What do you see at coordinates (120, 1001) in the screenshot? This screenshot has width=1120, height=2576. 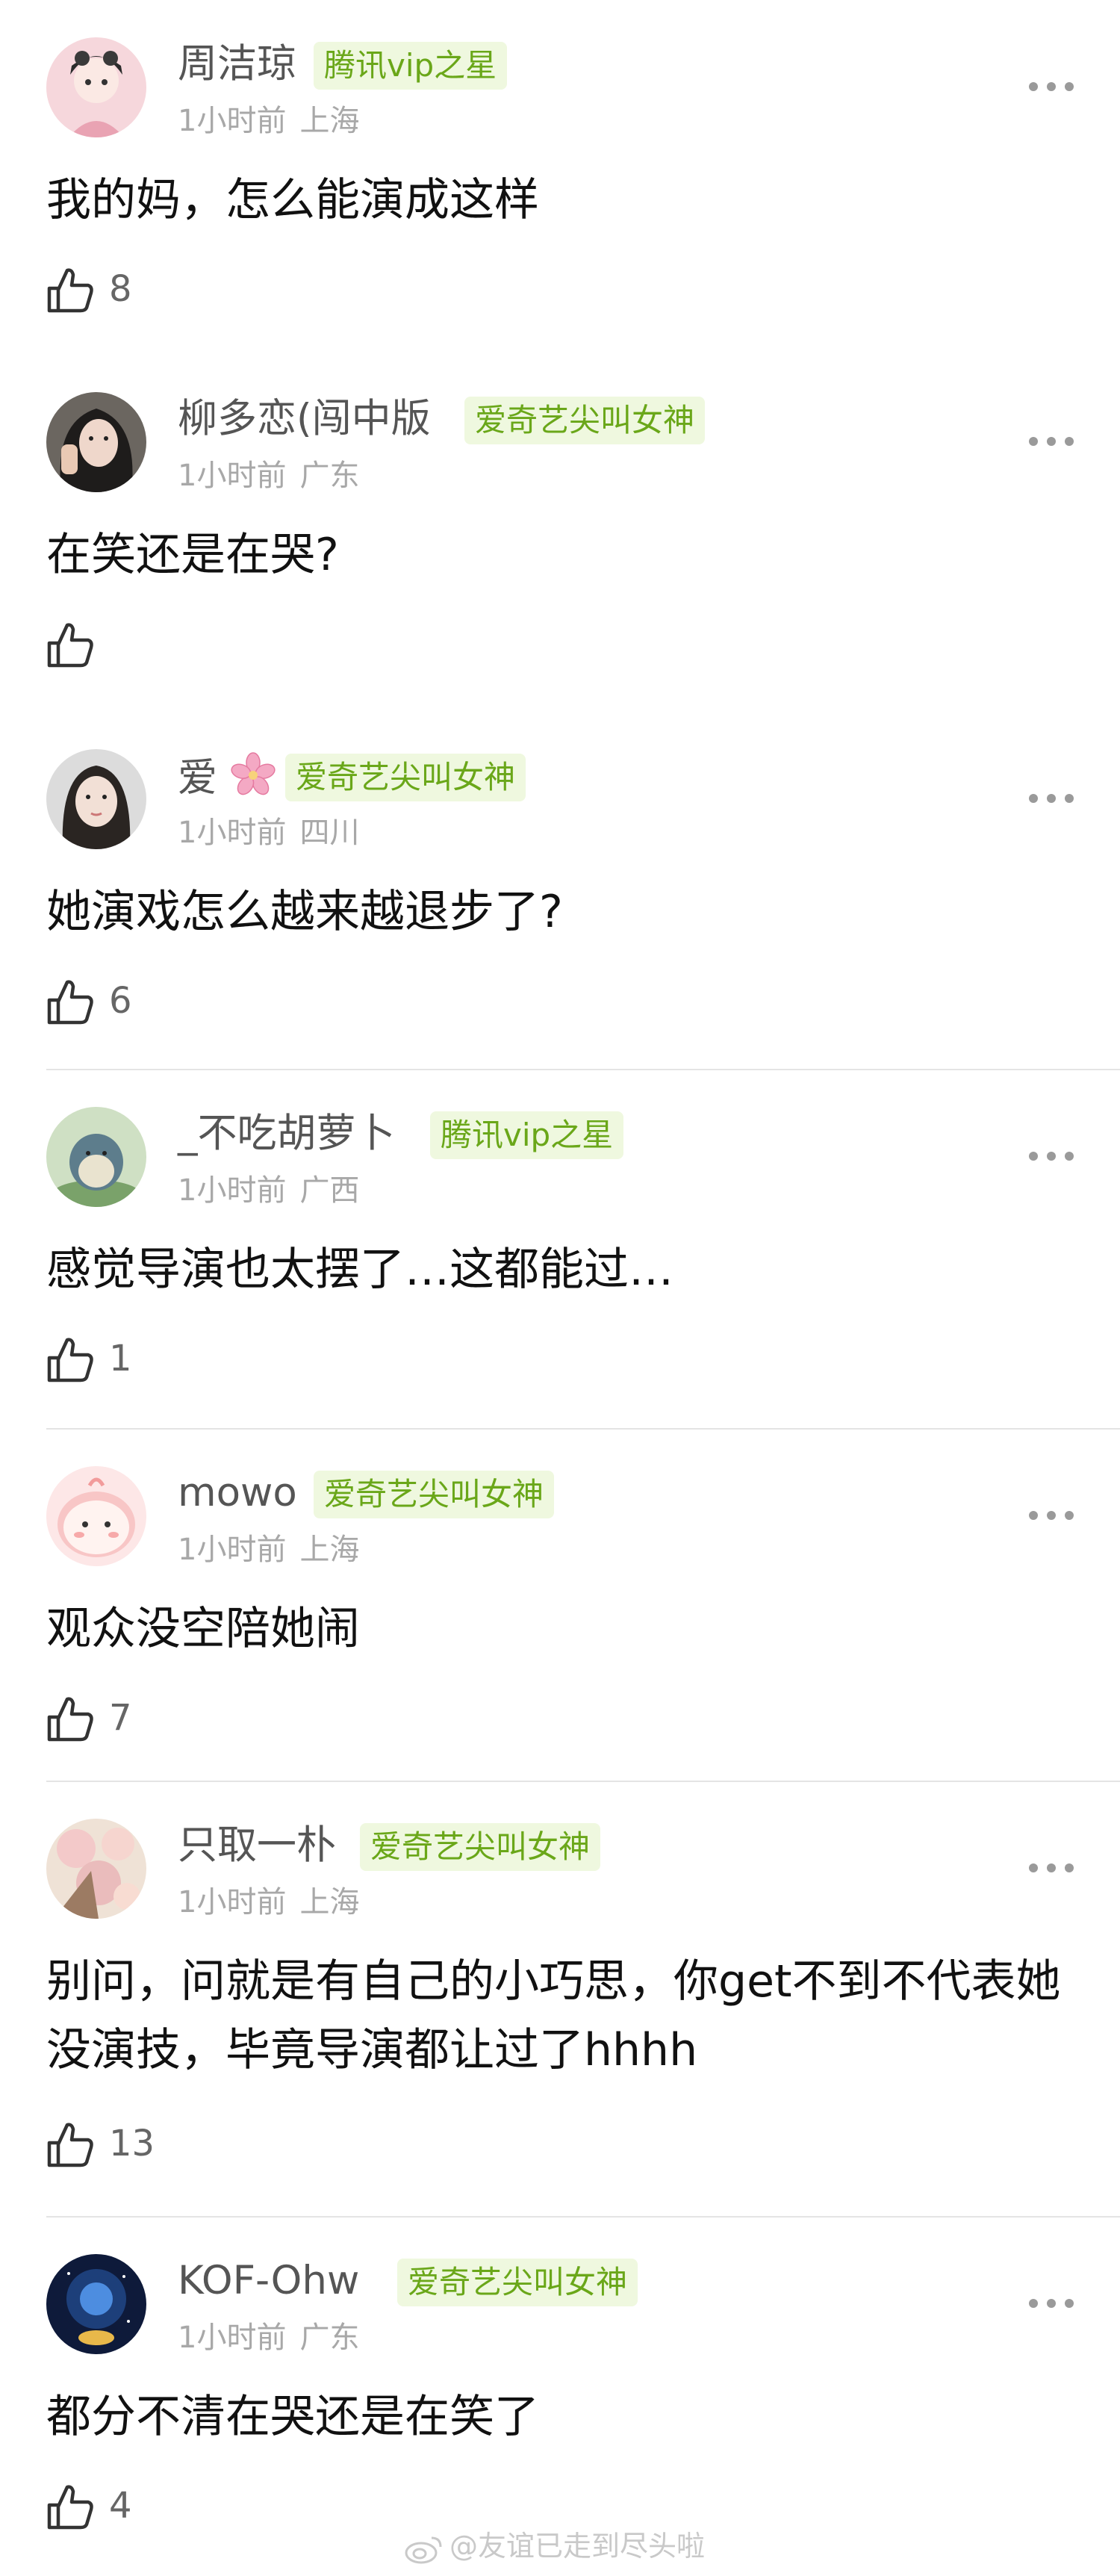 I see `like-count: 6` at bounding box center [120, 1001].